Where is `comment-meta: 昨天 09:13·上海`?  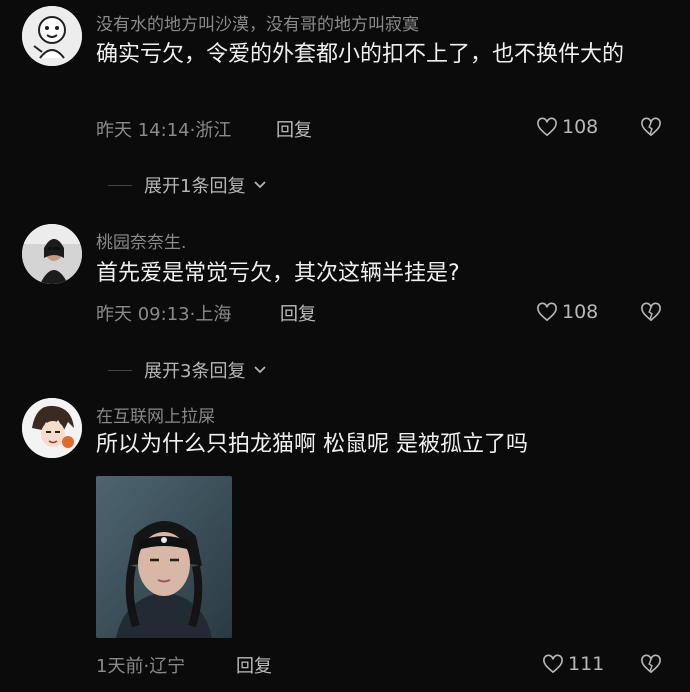 comment-meta: 昨天 09:13·上海 is located at coordinates (163, 313).